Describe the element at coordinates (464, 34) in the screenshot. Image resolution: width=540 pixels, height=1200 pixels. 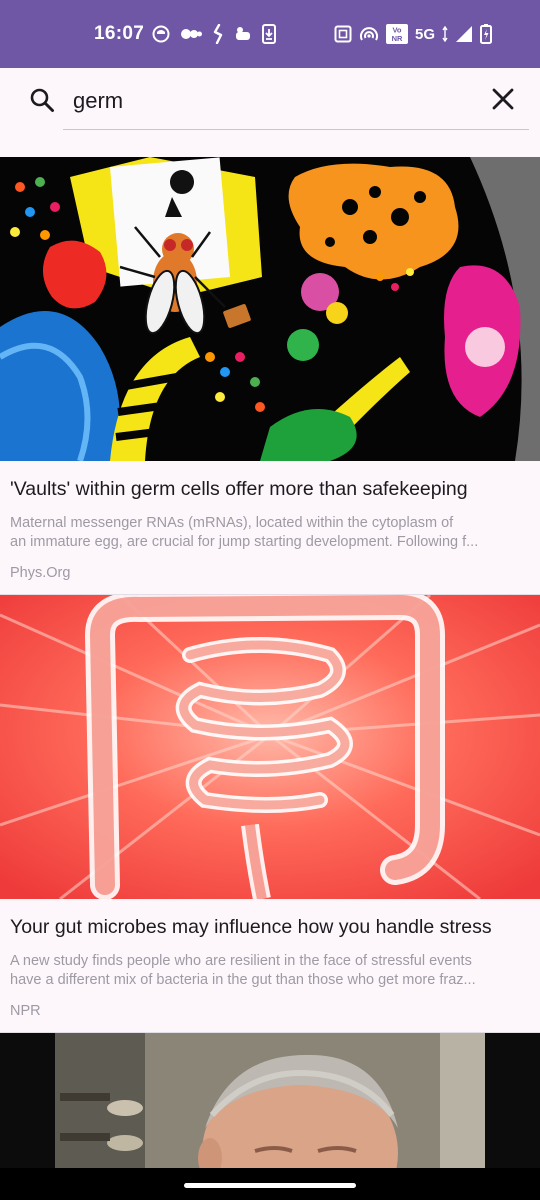
I see `signal-icon` at that location.